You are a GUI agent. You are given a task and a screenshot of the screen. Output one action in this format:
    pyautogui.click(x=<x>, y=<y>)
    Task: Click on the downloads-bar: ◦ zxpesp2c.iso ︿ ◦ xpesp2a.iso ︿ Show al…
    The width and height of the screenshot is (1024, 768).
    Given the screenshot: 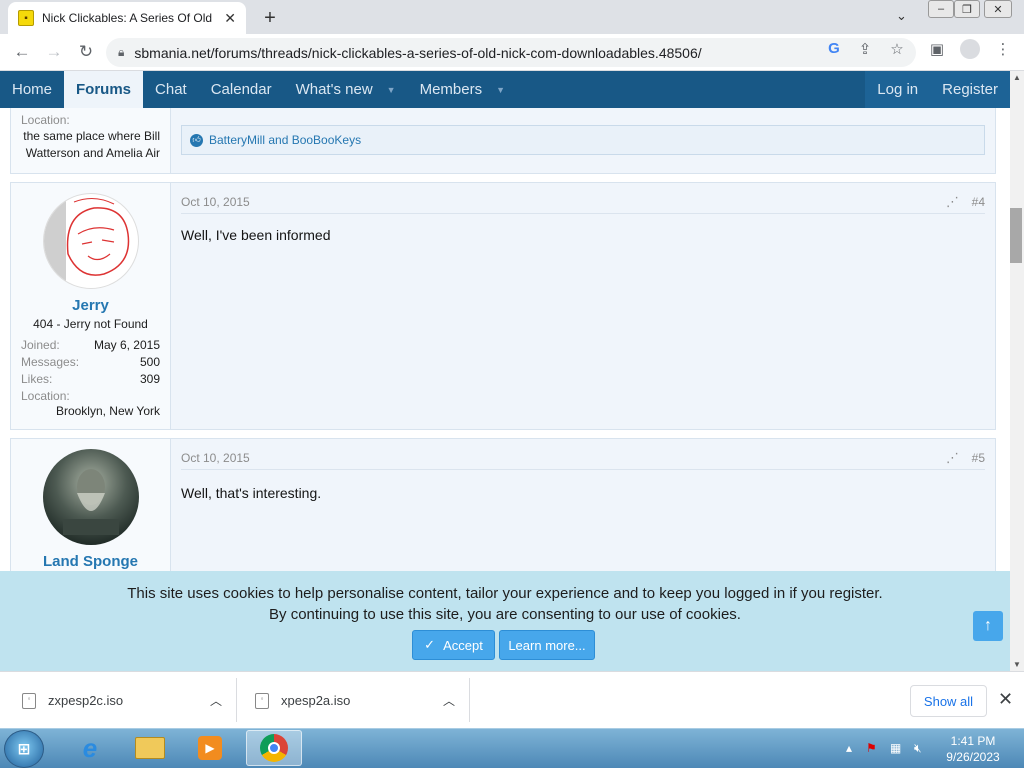 What is the action you would take?
    pyautogui.click(x=512, y=699)
    